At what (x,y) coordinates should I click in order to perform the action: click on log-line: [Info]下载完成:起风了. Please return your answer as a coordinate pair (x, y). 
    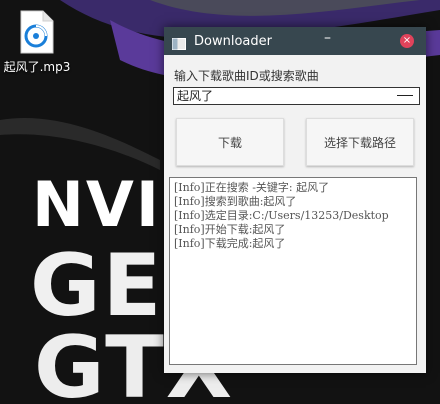
    Looking at the image, I should click on (230, 243).